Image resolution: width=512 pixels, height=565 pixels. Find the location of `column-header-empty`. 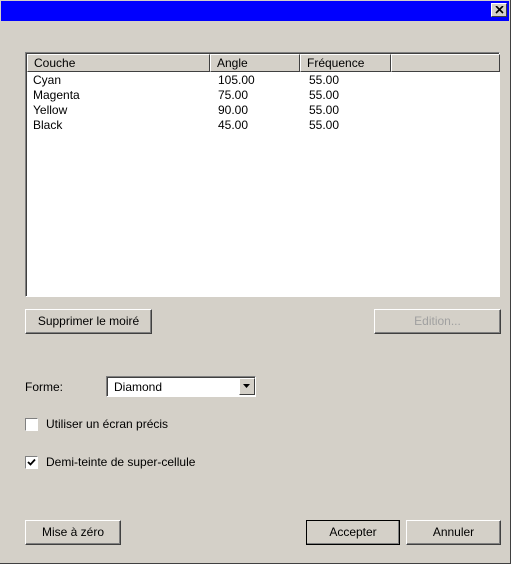

column-header-empty is located at coordinates (445, 63).